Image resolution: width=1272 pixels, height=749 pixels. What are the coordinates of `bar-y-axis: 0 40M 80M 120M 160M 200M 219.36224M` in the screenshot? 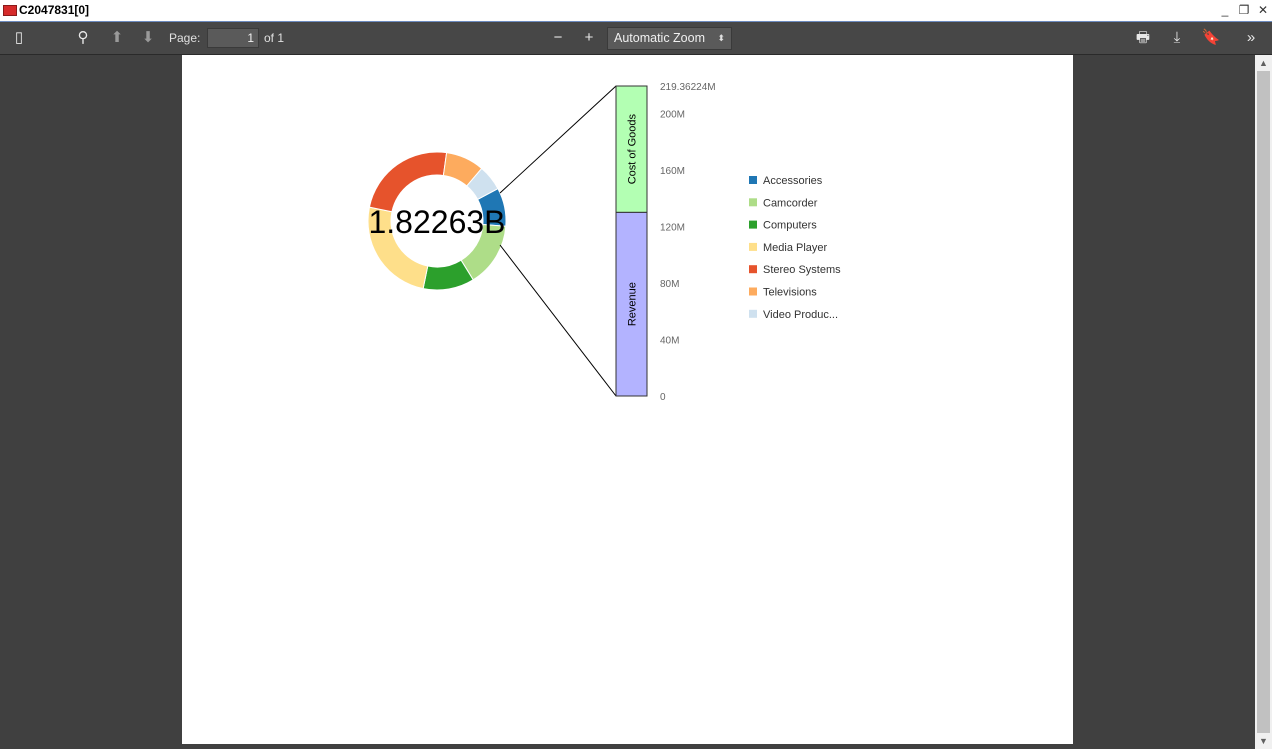 It's located at (688, 242).